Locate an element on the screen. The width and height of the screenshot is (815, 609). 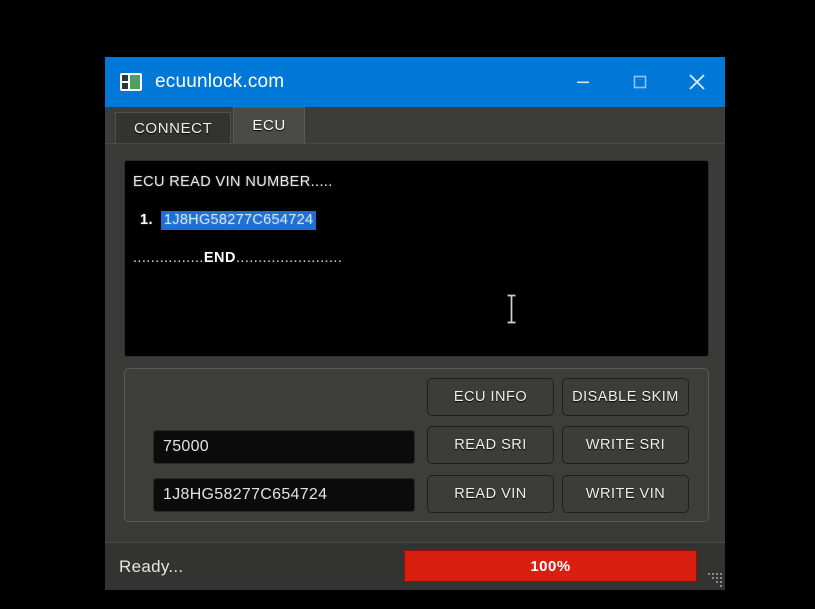
tab-ecu: ECU is located at coordinates (269, 125).